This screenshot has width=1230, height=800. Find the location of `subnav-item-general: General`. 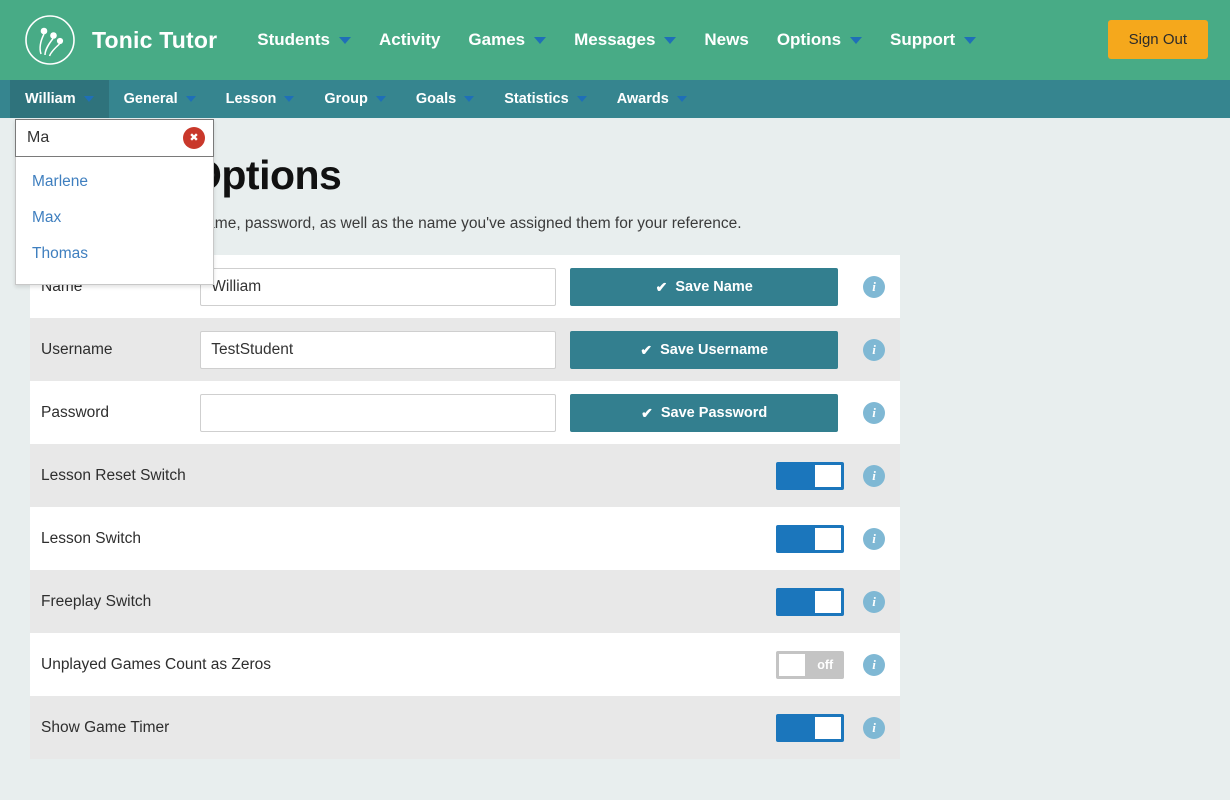

subnav-item-general: General is located at coordinates (160, 99).